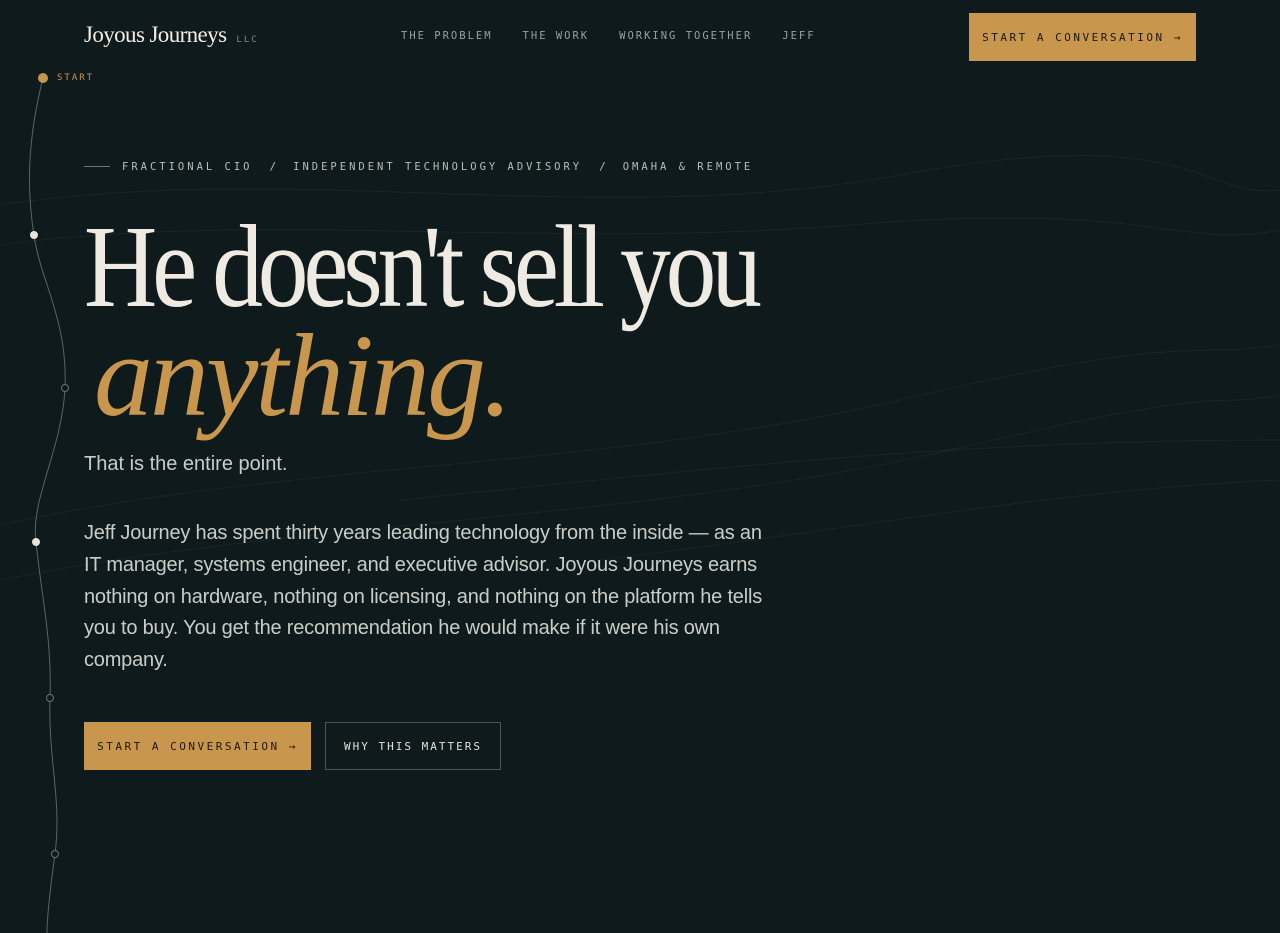 The height and width of the screenshot is (933, 1280). Describe the element at coordinates (303, 375) in the screenshot. I see `headline-line-2-accent: anything.` at that location.